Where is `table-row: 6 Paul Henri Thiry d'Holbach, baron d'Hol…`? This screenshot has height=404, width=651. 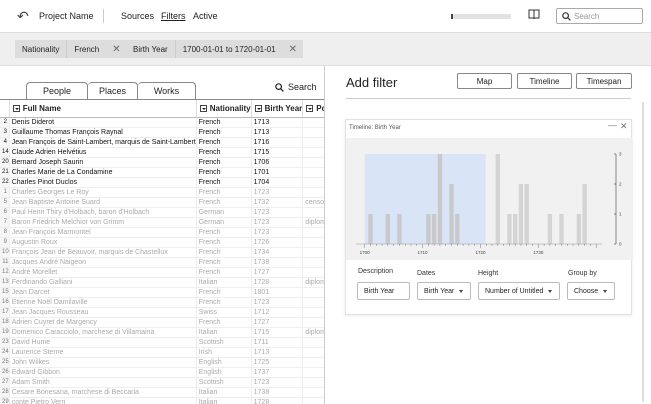
table-row: 6 Paul Henri Thiry d'Holbach, baron d'Hol… is located at coordinates (162, 212).